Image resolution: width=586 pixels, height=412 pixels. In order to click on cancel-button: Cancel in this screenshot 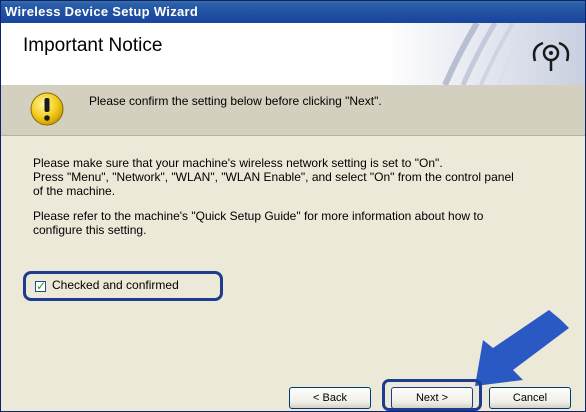, I will do `click(530, 398)`.